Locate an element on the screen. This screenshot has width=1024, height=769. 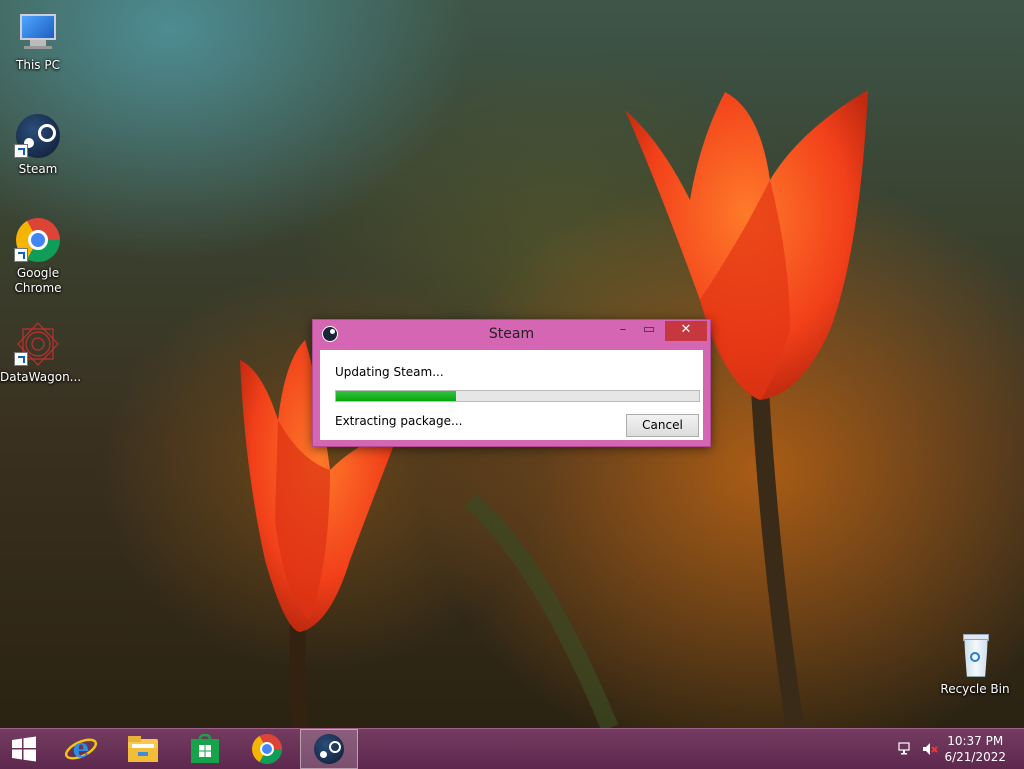
volume-muted-icon is located at coordinates (930, 749).